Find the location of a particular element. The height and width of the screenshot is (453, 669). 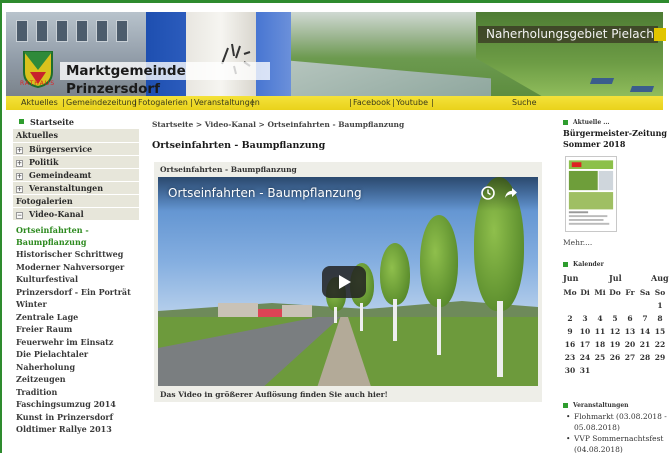

calendar-day: 16 is located at coordinates (570, 344).